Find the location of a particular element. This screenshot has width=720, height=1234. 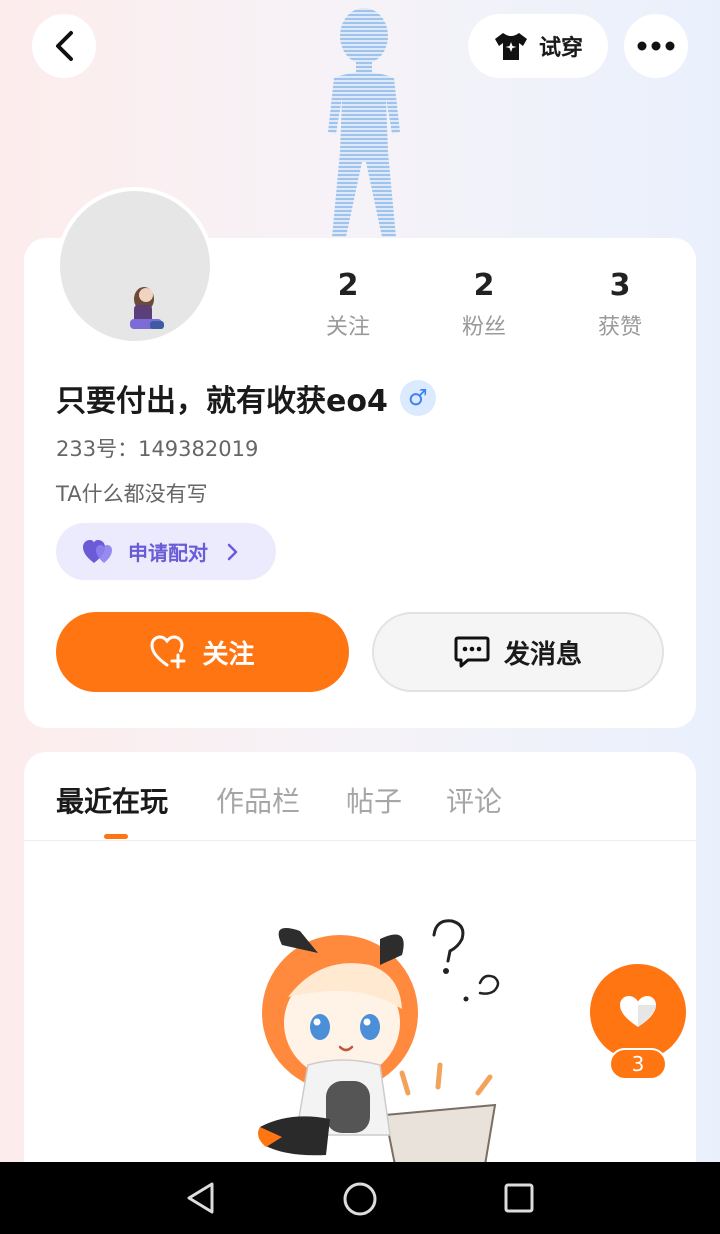

stat-followers: 2 粉丝 is located at coordinates (484, 304).